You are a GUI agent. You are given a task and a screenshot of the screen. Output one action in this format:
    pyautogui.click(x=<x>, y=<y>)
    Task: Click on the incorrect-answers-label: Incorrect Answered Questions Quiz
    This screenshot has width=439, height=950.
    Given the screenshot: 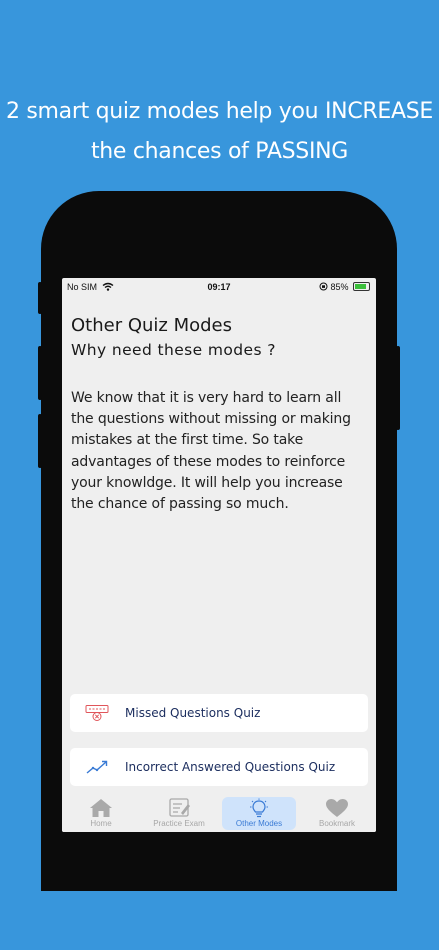 What is the action you would take?
    pyautogui.click(x=230, y=767)
    